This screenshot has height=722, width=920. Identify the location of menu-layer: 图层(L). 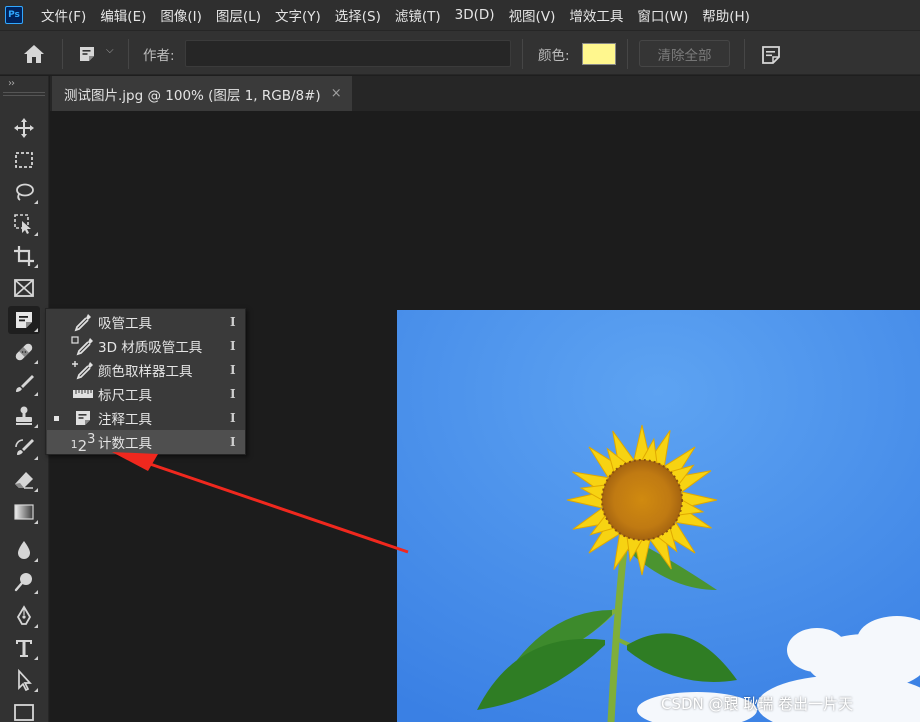
(238, 15).